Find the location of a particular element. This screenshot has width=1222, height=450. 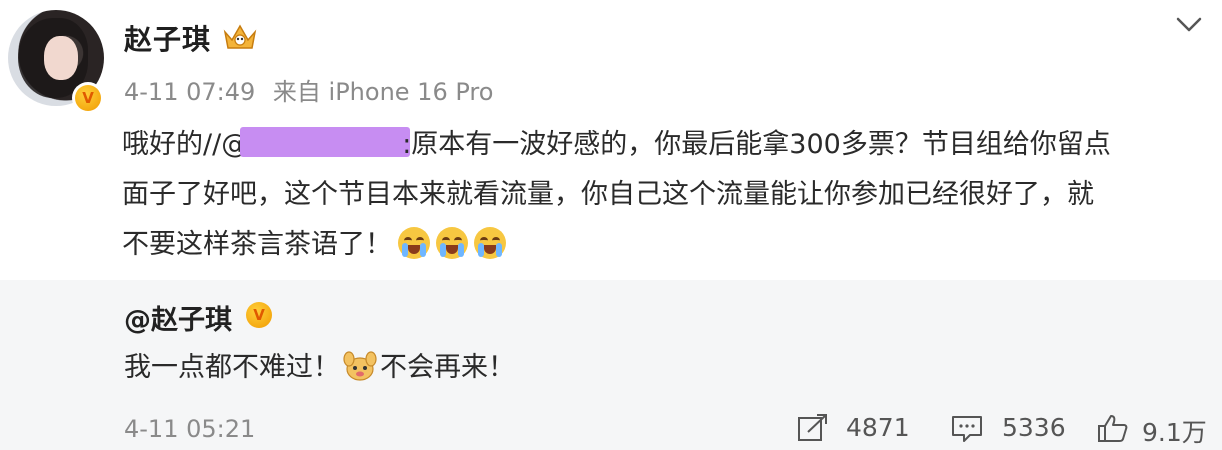

avatar-face is located at coordinates (61, 58).